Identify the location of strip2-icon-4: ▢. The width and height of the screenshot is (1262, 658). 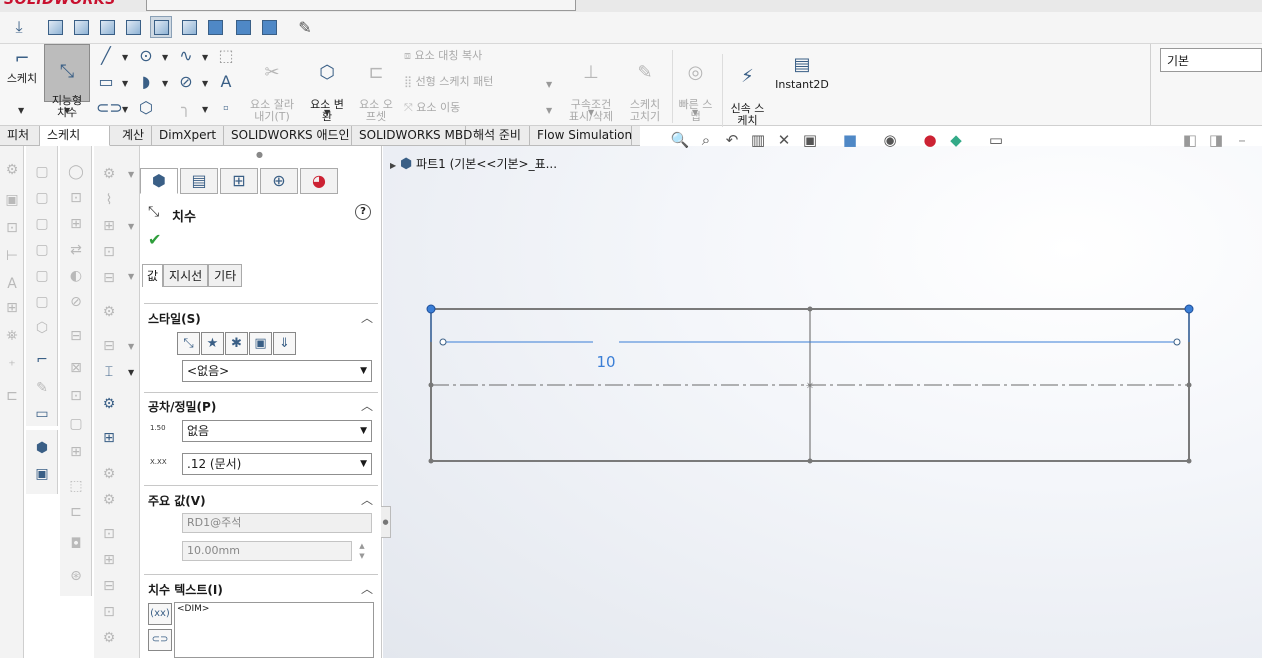
(42, 250).